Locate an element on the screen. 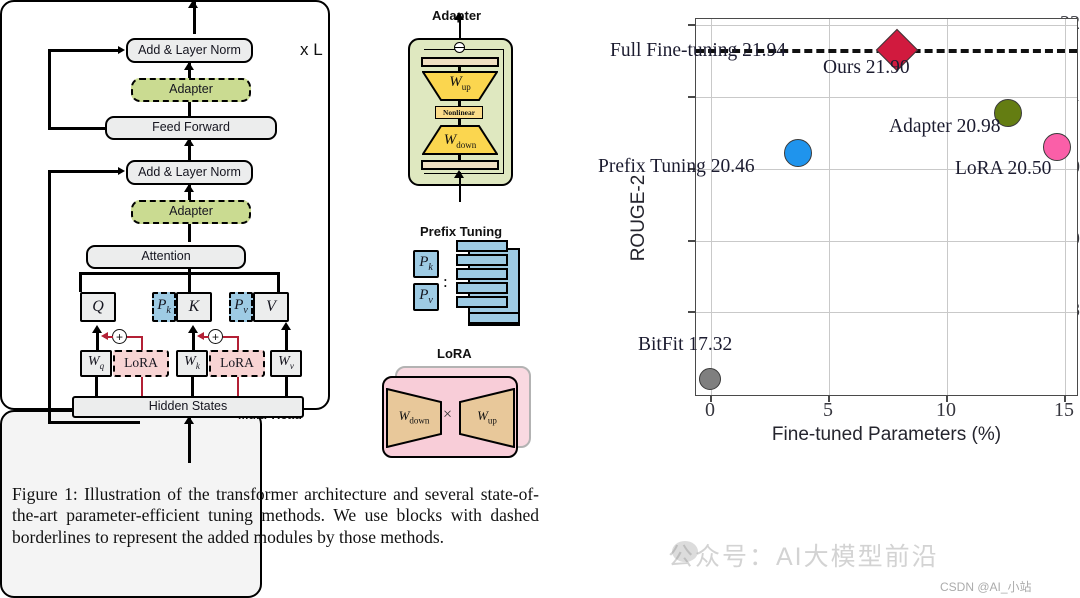 This screenshot has height=598, width=1080. layer-repeat-label: x L is located at coordinates (311, 49).